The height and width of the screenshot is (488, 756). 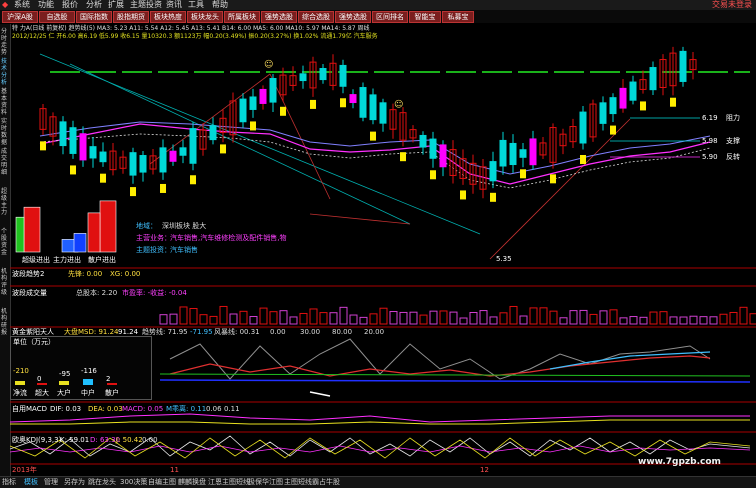 What do you see at coordinates (116, 5) in the screenshot?
I see `menu-item-extend: 扩展` at bounding box center [116, 5].